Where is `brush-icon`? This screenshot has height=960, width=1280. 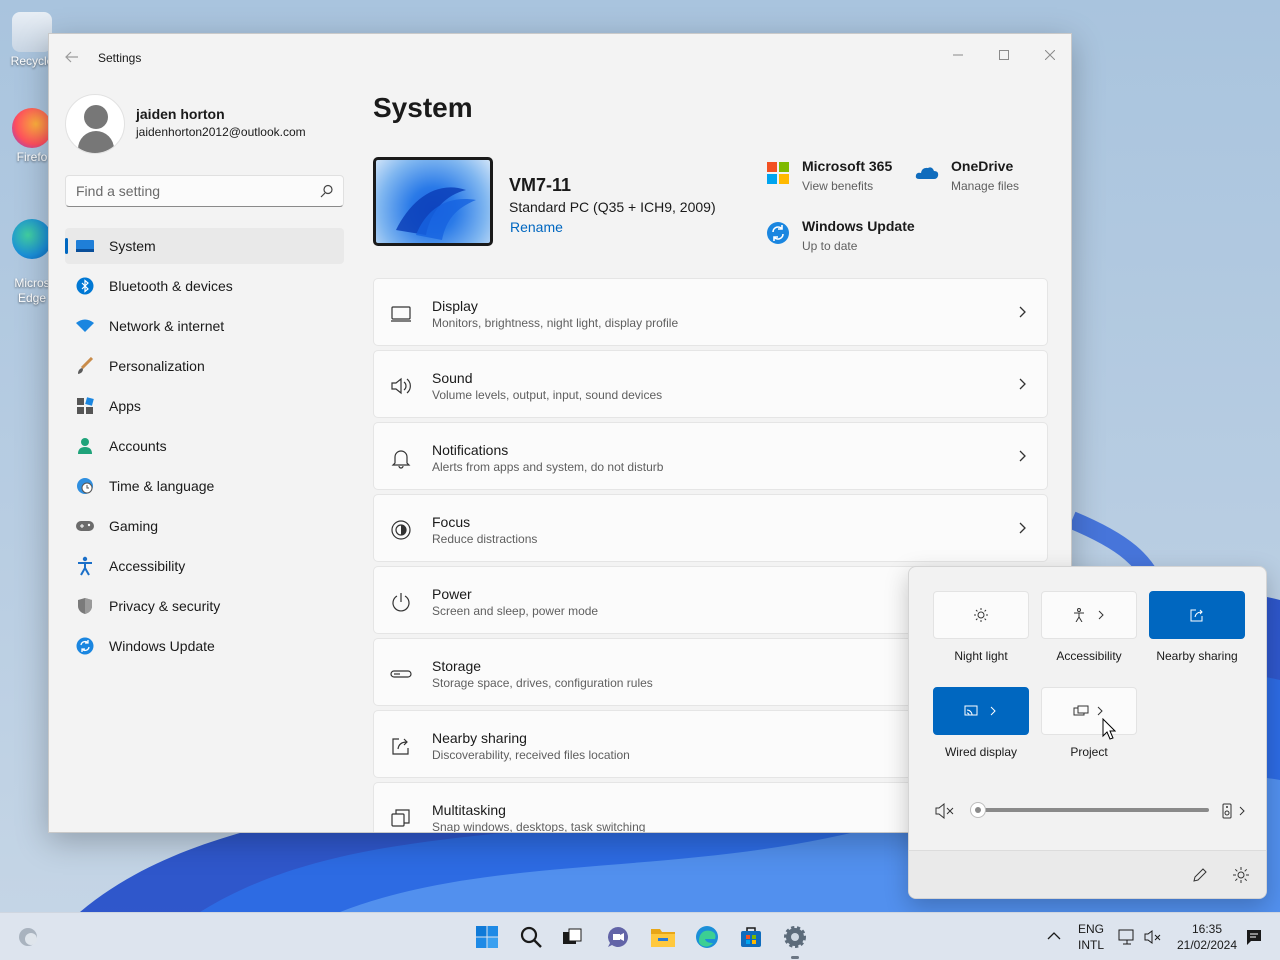
brush-icon is located at coordinates (85, 366).